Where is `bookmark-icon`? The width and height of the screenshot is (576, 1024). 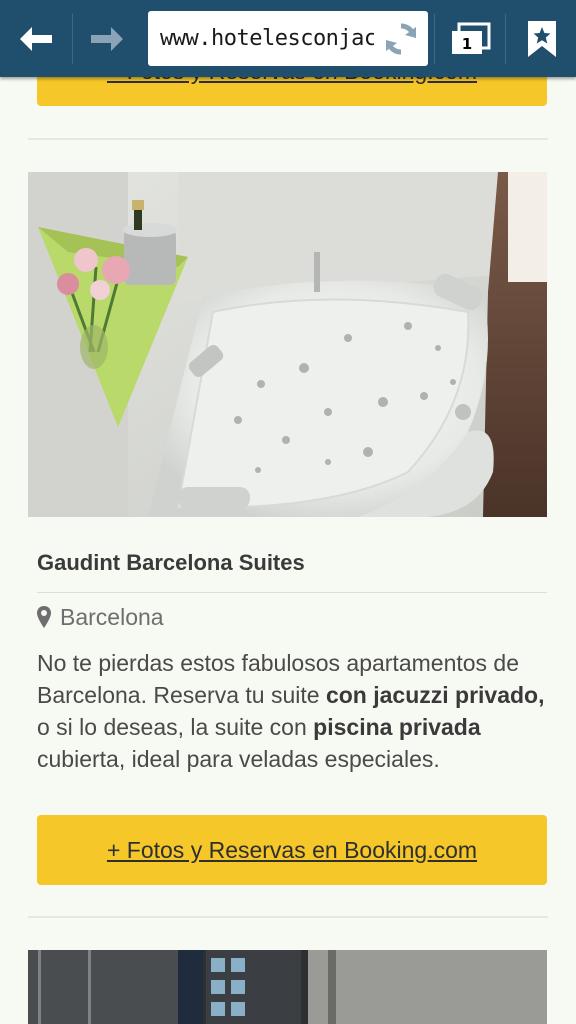 bookmark-icon is located at coordinates (542, 38).